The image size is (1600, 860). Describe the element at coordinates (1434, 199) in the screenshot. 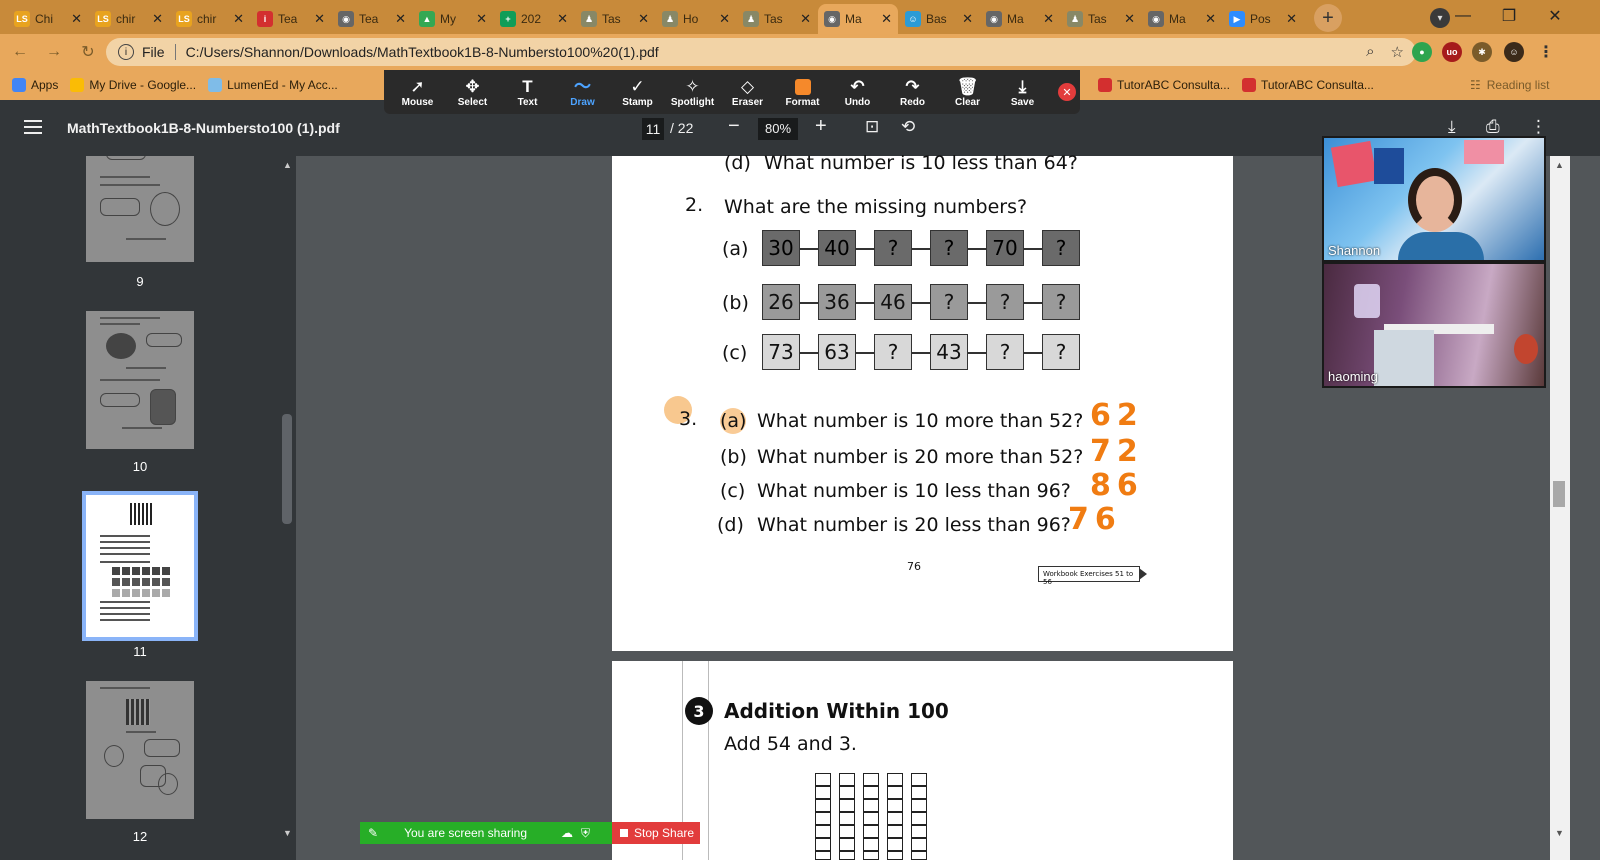

I see `video-tile-shannon: Shannon` at that location.